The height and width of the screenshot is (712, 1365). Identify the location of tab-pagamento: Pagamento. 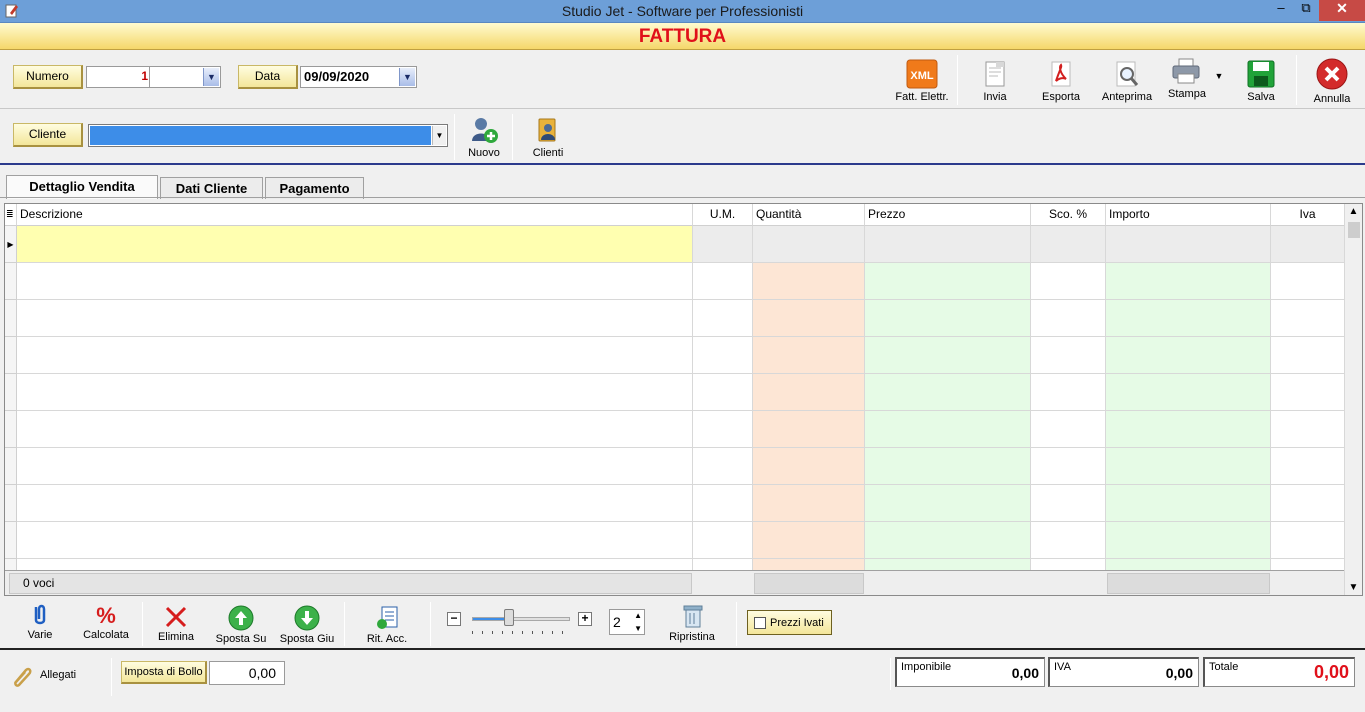
(314, 188).